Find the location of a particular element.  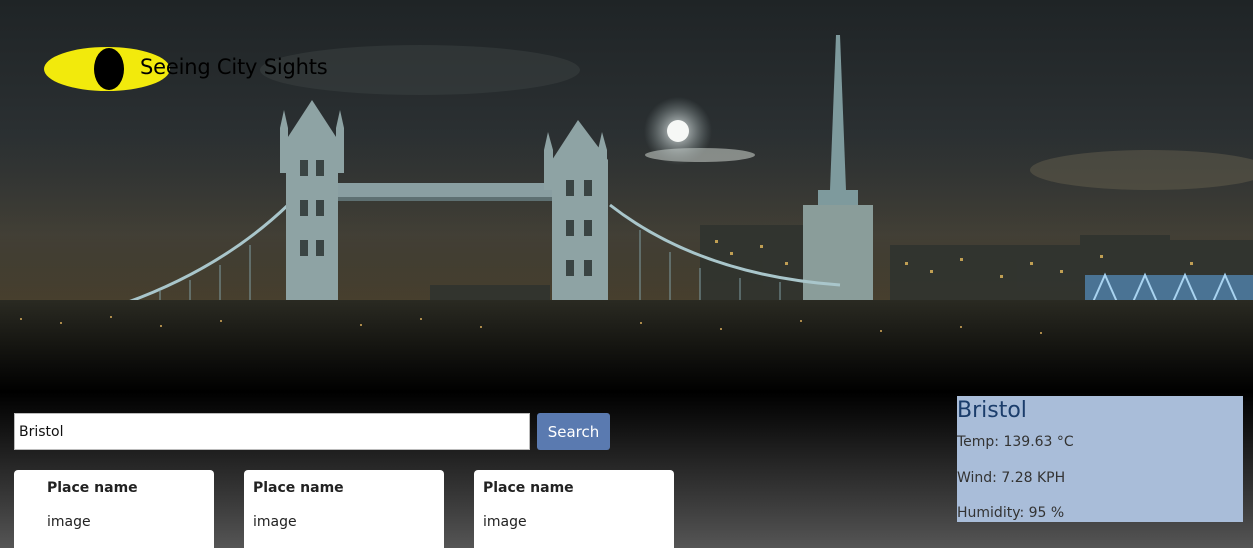

search-button: Search is located at coordinates (573, 431).